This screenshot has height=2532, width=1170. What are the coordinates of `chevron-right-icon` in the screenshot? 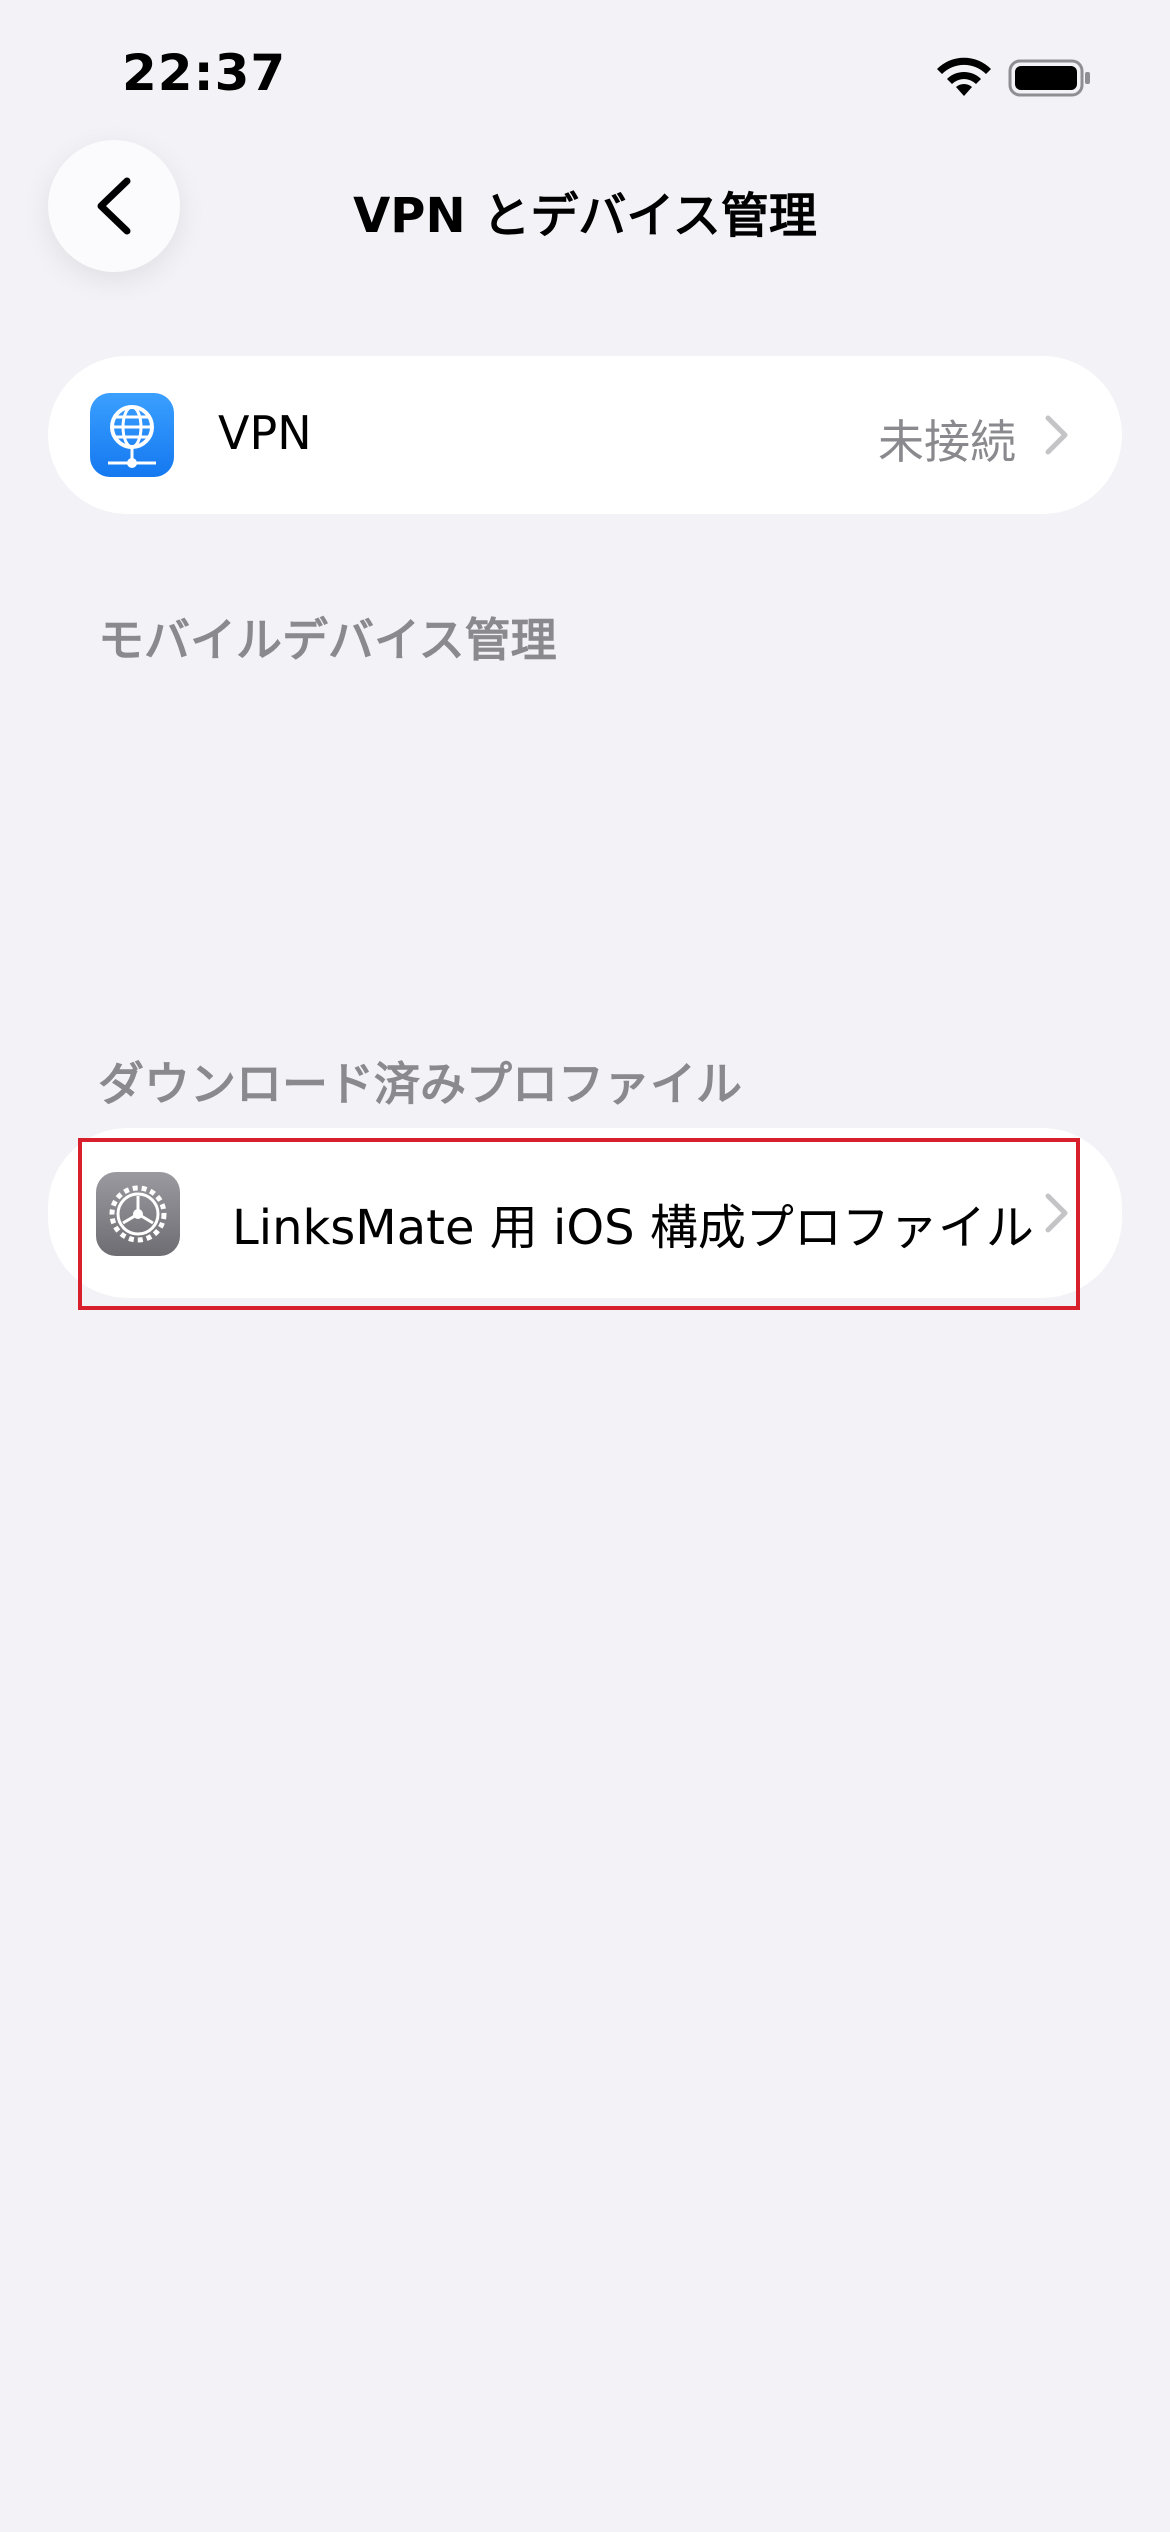 It's located at (1056, 435).